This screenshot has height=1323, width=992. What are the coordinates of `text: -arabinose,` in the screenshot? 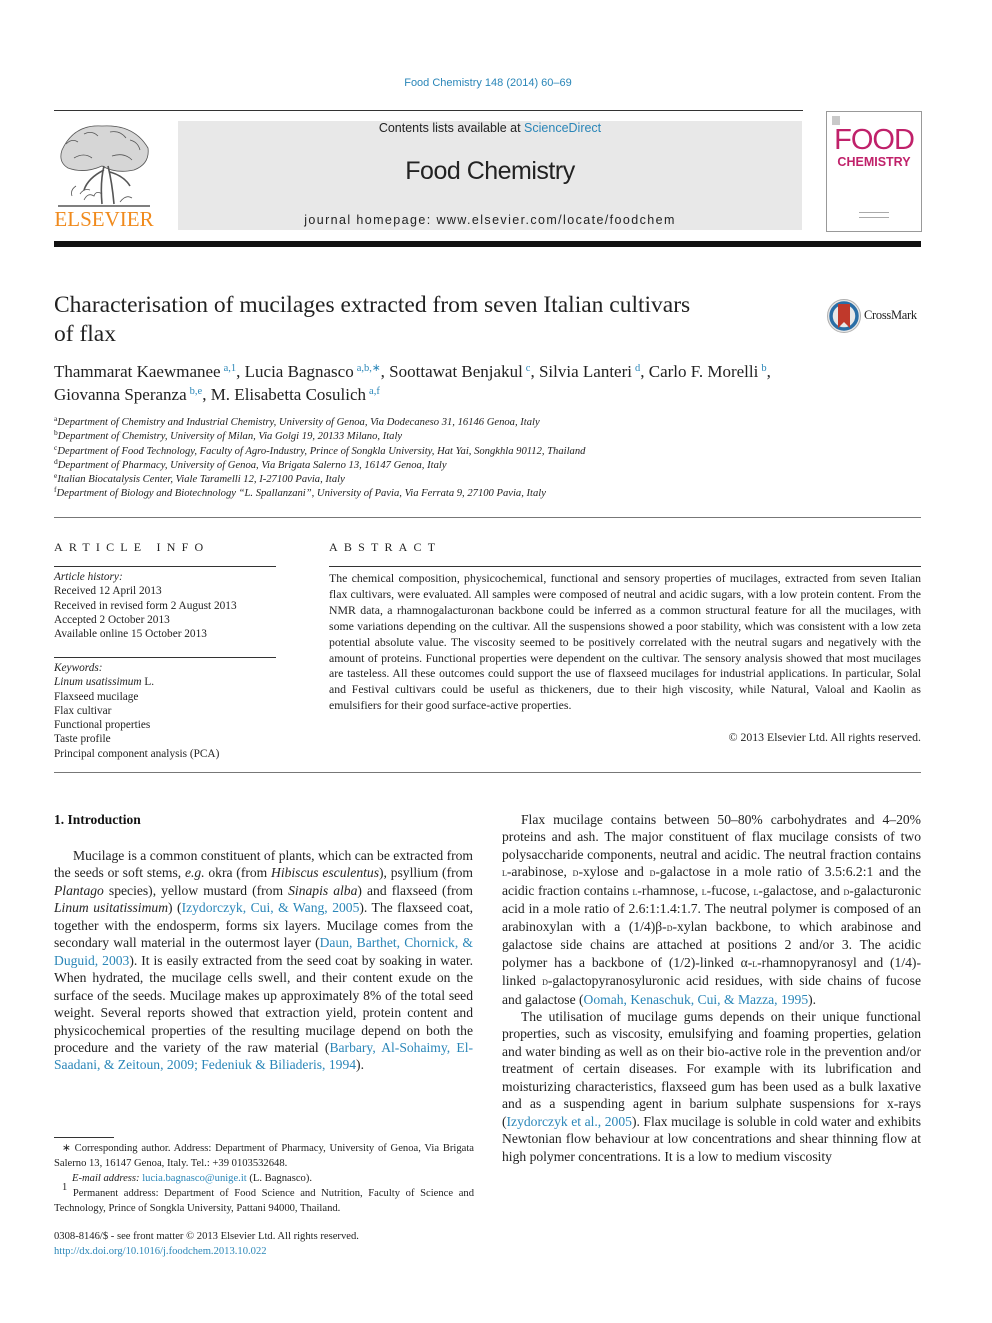 It's located at (539, 872).